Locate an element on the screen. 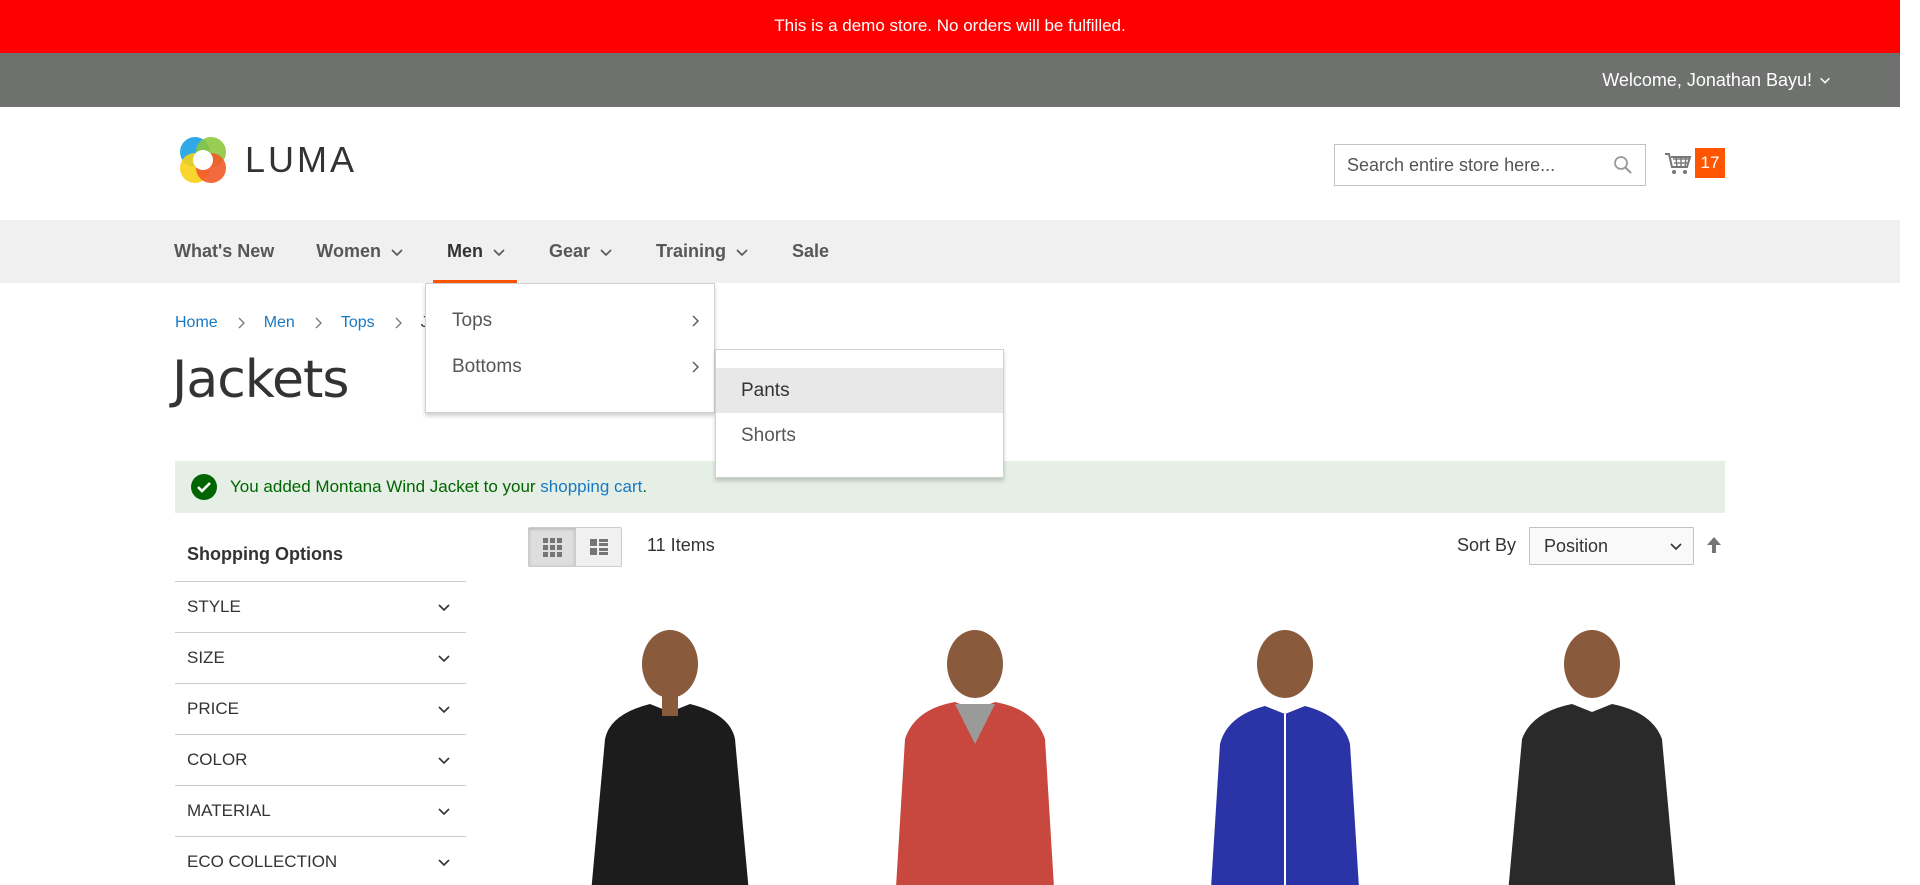 The width and height of the screenshot is (1920, 885). nav-item-gear: Gear is located at coordinates (581, 251).